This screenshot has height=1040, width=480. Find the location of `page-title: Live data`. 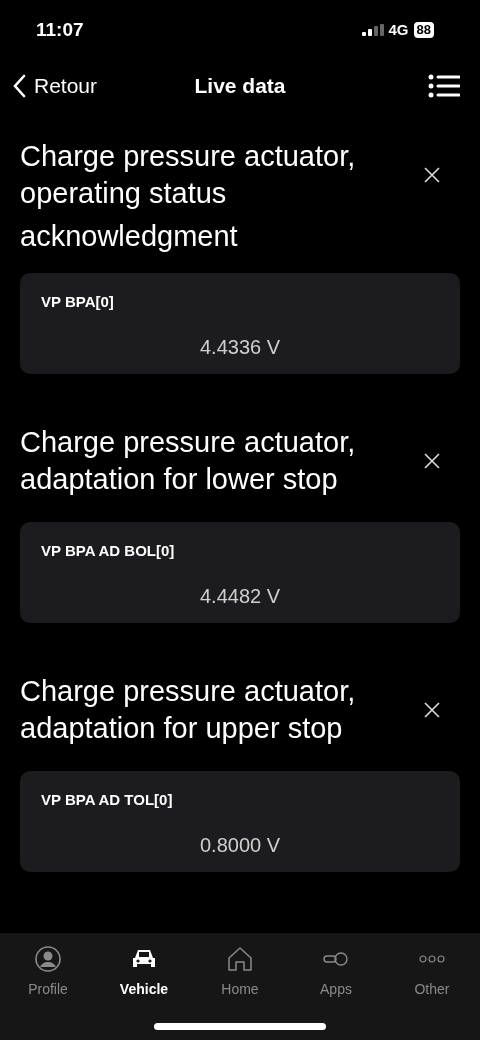

page-title: Live data is located at coordinates (240, 86).